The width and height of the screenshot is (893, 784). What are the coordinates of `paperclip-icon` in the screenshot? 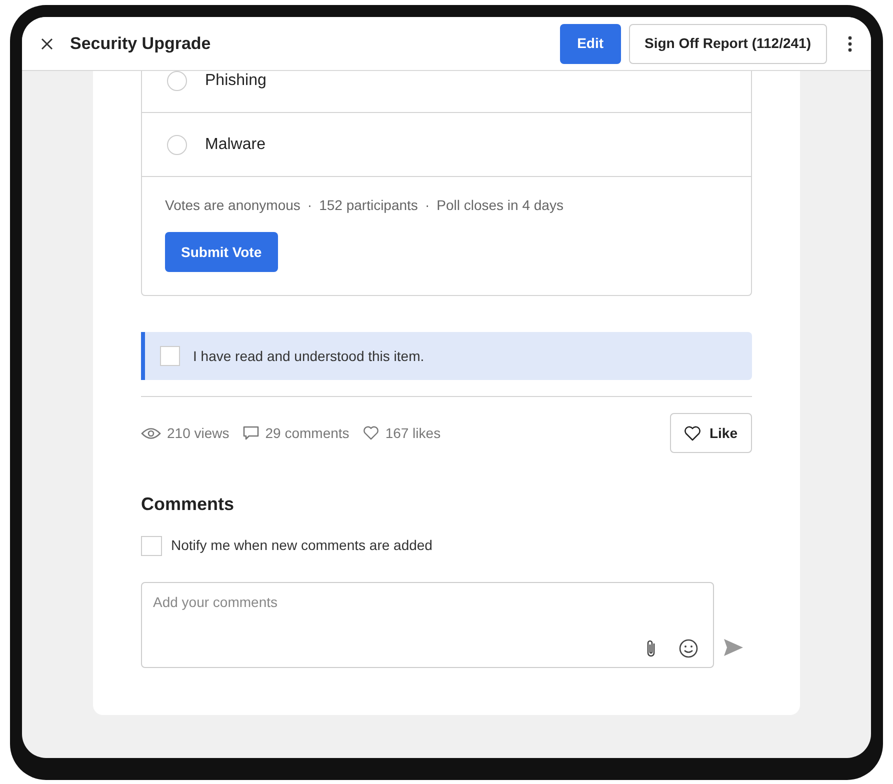 It's located at (651, 648).